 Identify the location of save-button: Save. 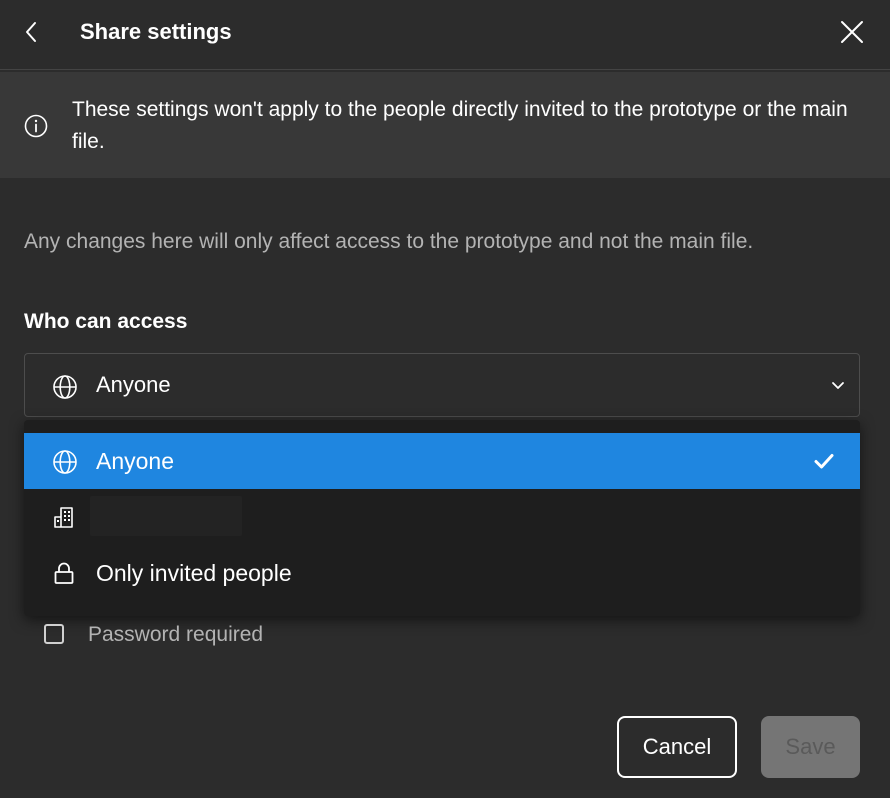
(810, 747).